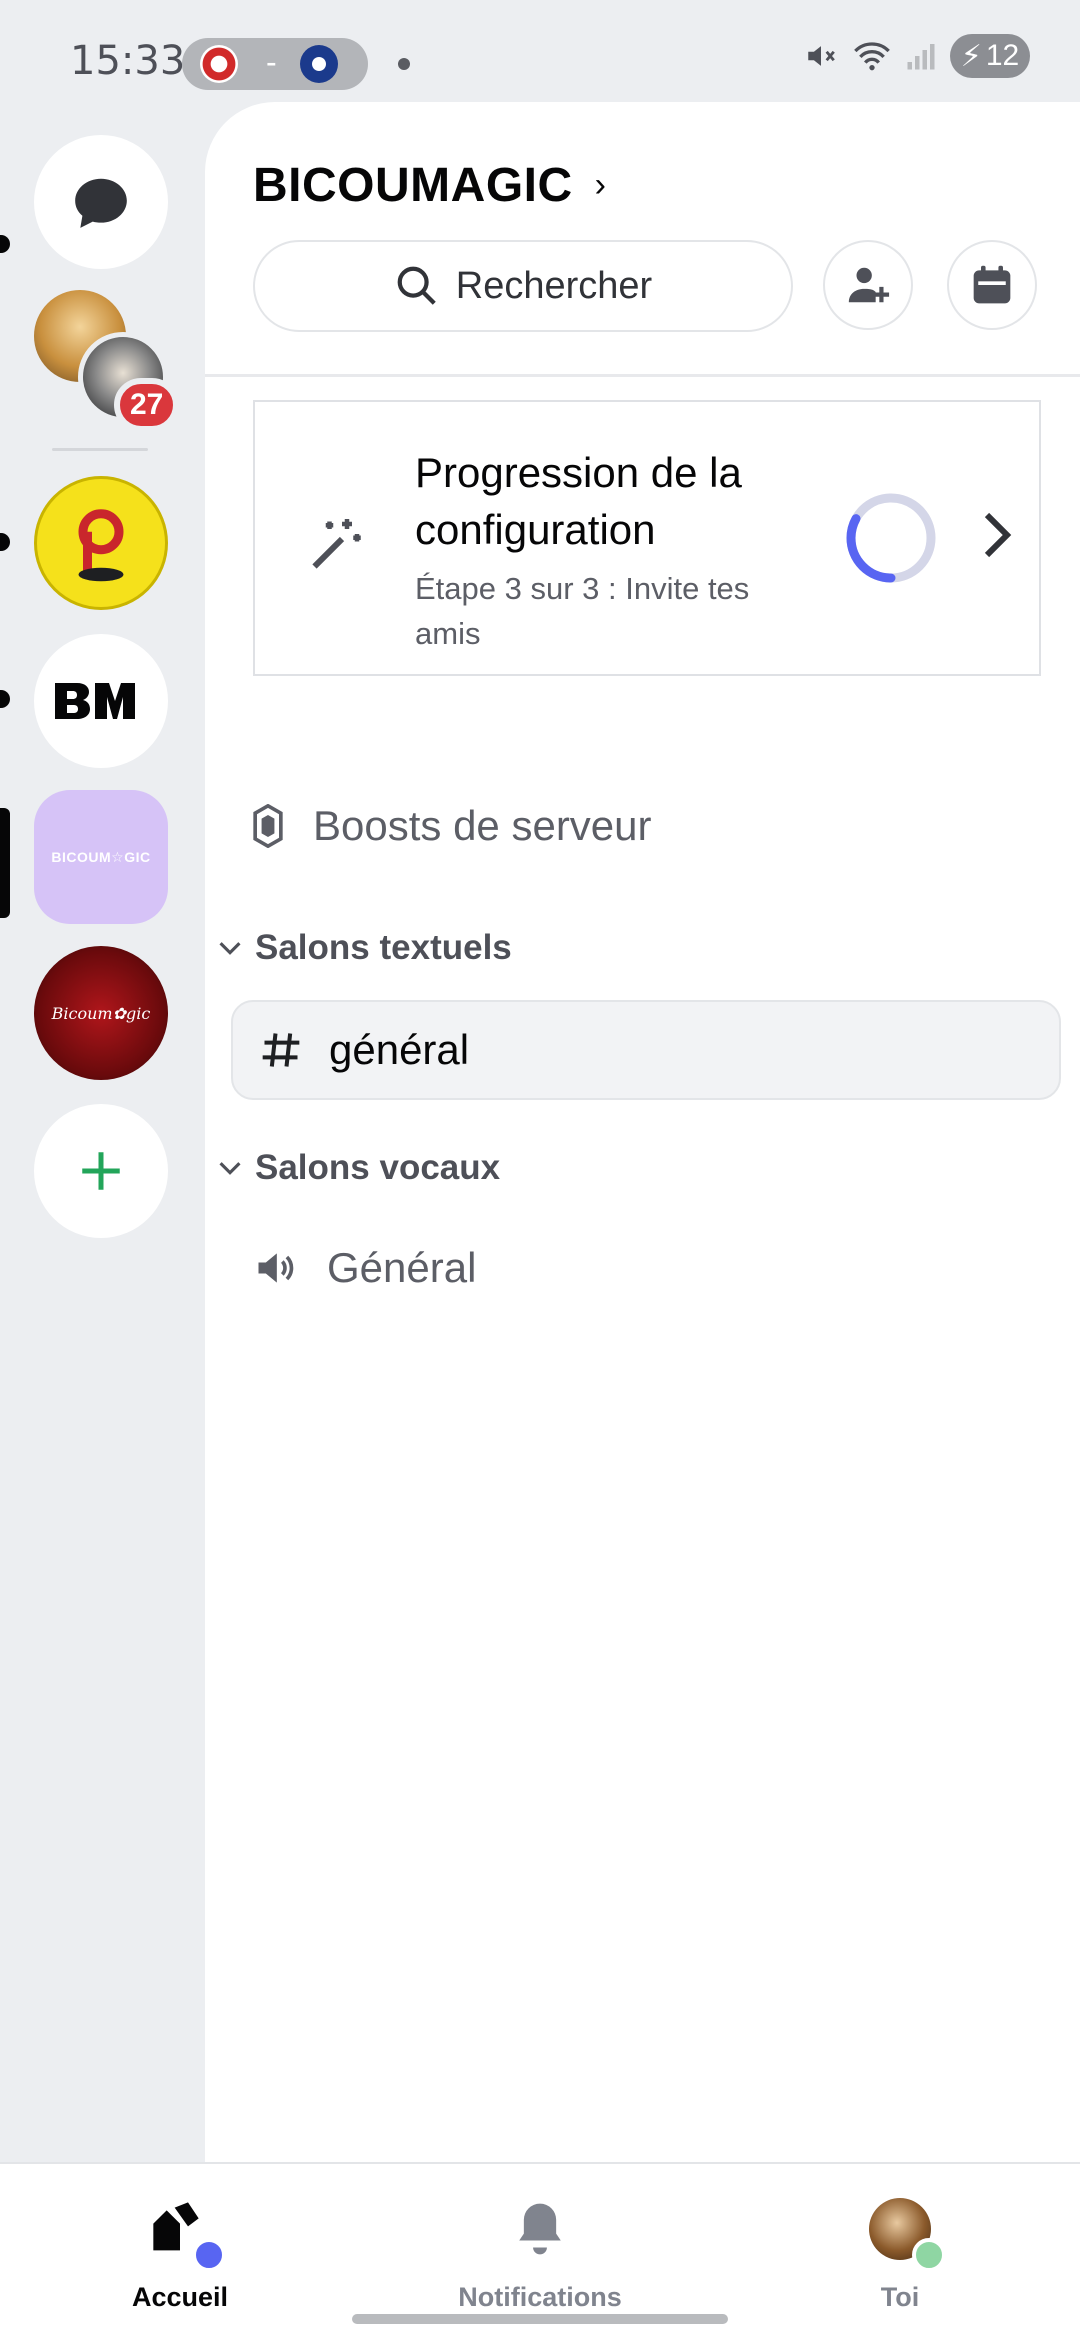  I want to click on bicoumagic-script-logo-icon: Bicoum✿gic, so click(101, 1013).